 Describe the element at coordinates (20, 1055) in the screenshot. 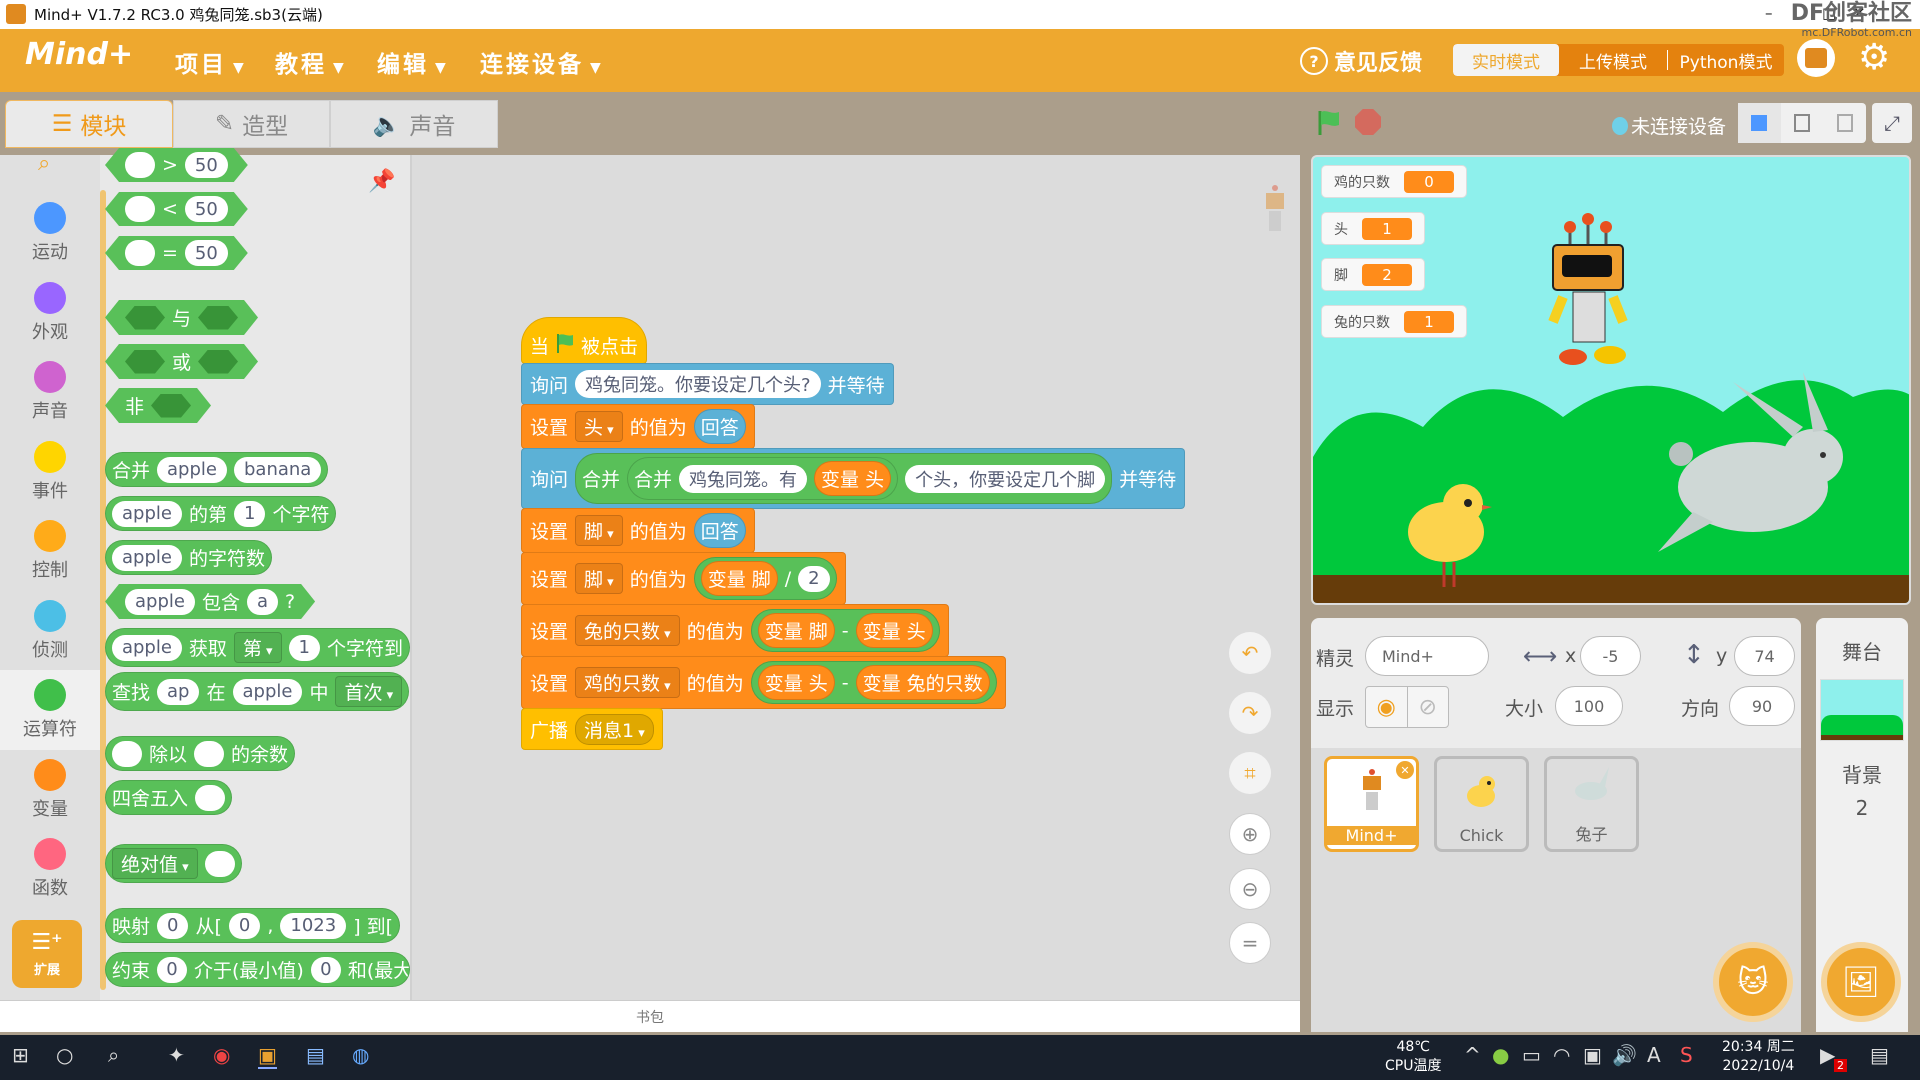

I see `windows-start-icon: ⊞` at that location.